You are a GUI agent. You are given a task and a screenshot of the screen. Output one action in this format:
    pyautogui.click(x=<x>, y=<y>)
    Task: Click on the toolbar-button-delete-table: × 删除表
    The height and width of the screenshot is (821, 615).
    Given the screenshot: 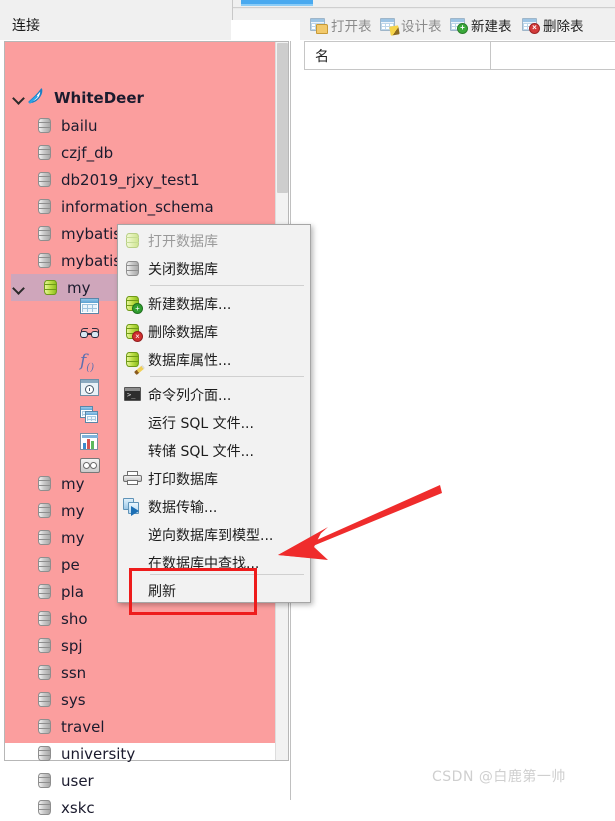 What is the action you would take?
    pyautogui.click(x=553, y=25)
    